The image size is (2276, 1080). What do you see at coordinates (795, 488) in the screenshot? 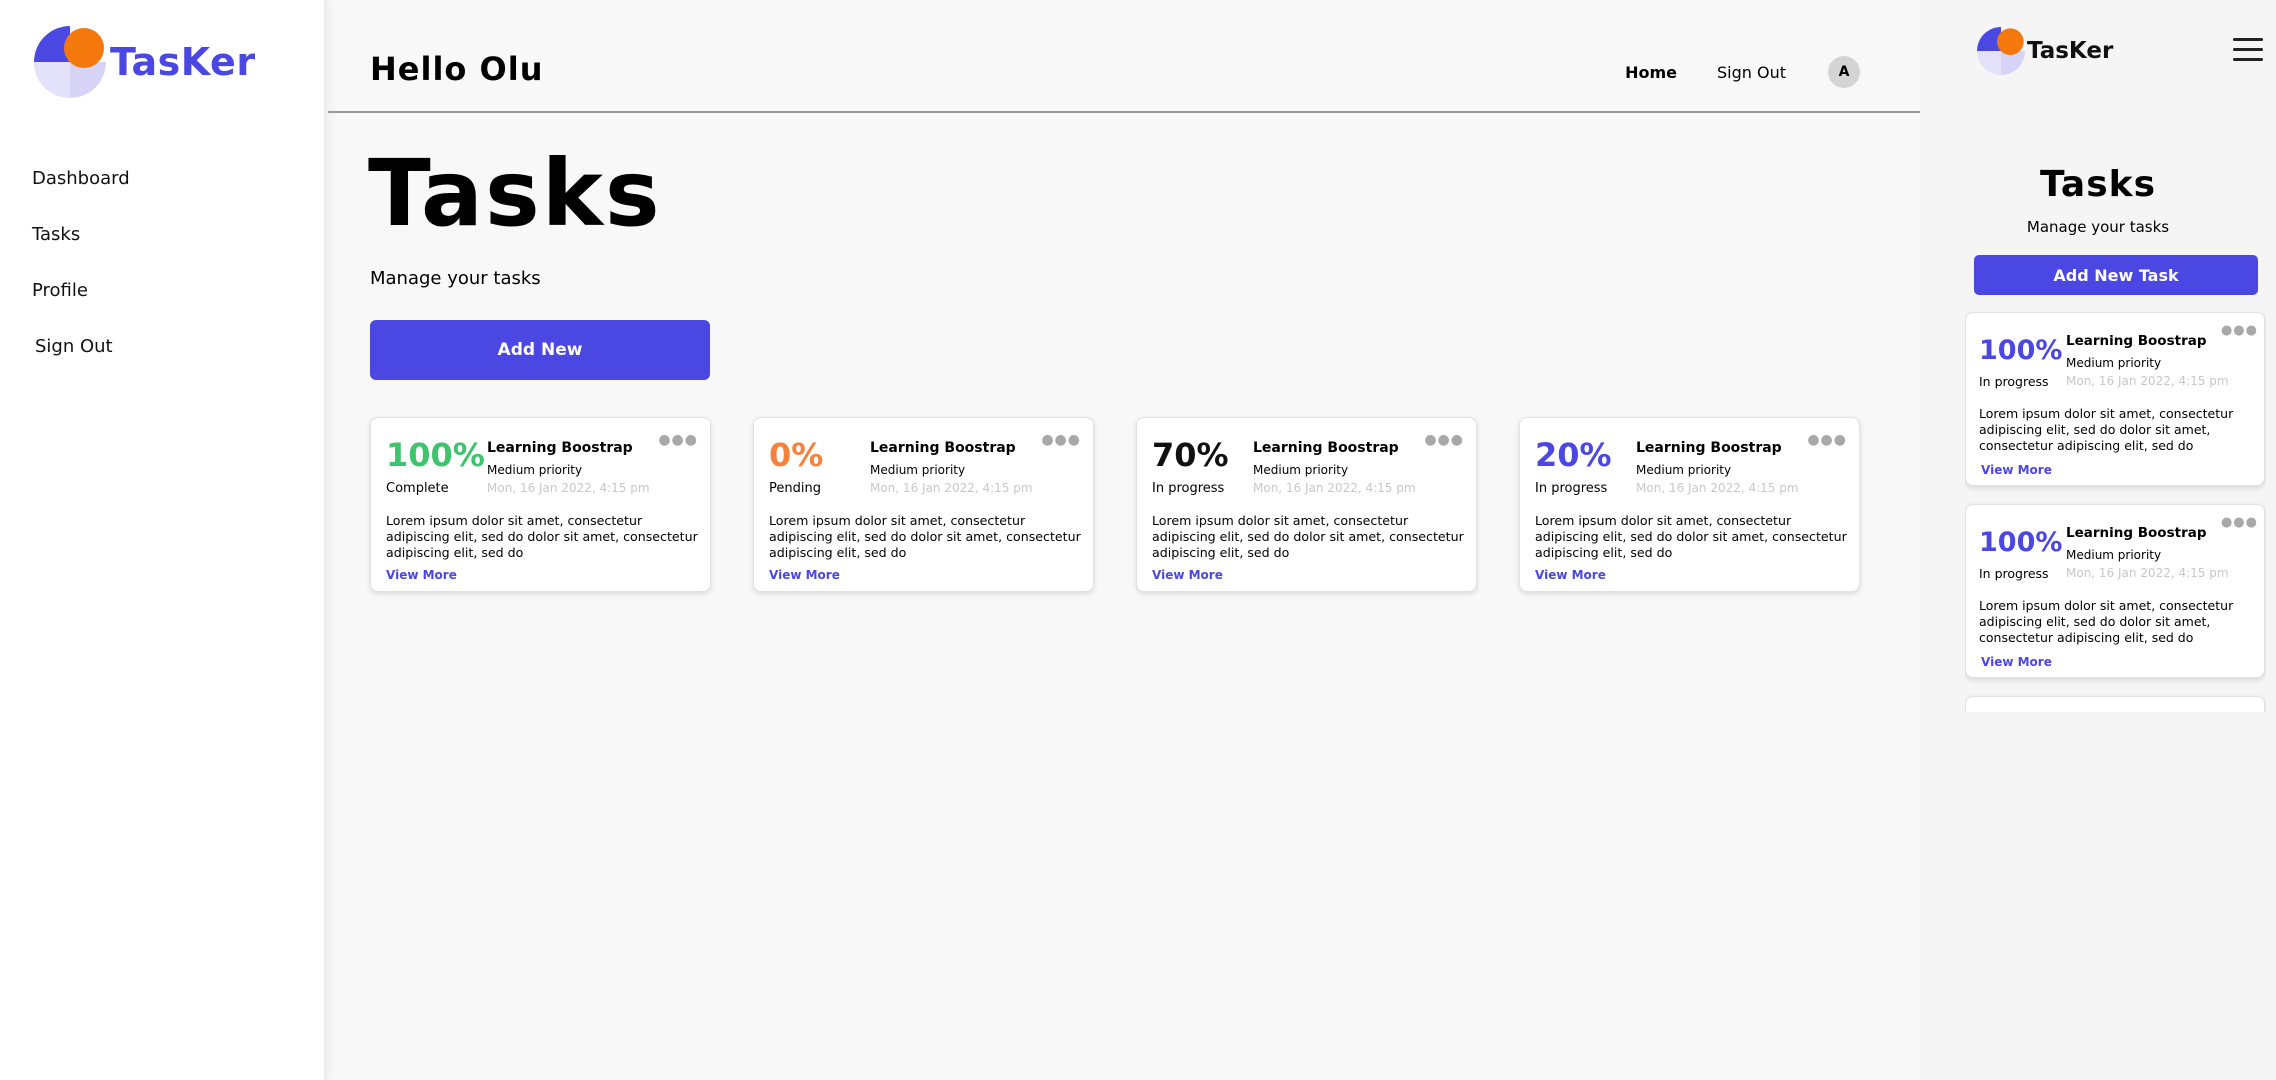
I see `task-status: Pending` at bounding box center [795, 488].